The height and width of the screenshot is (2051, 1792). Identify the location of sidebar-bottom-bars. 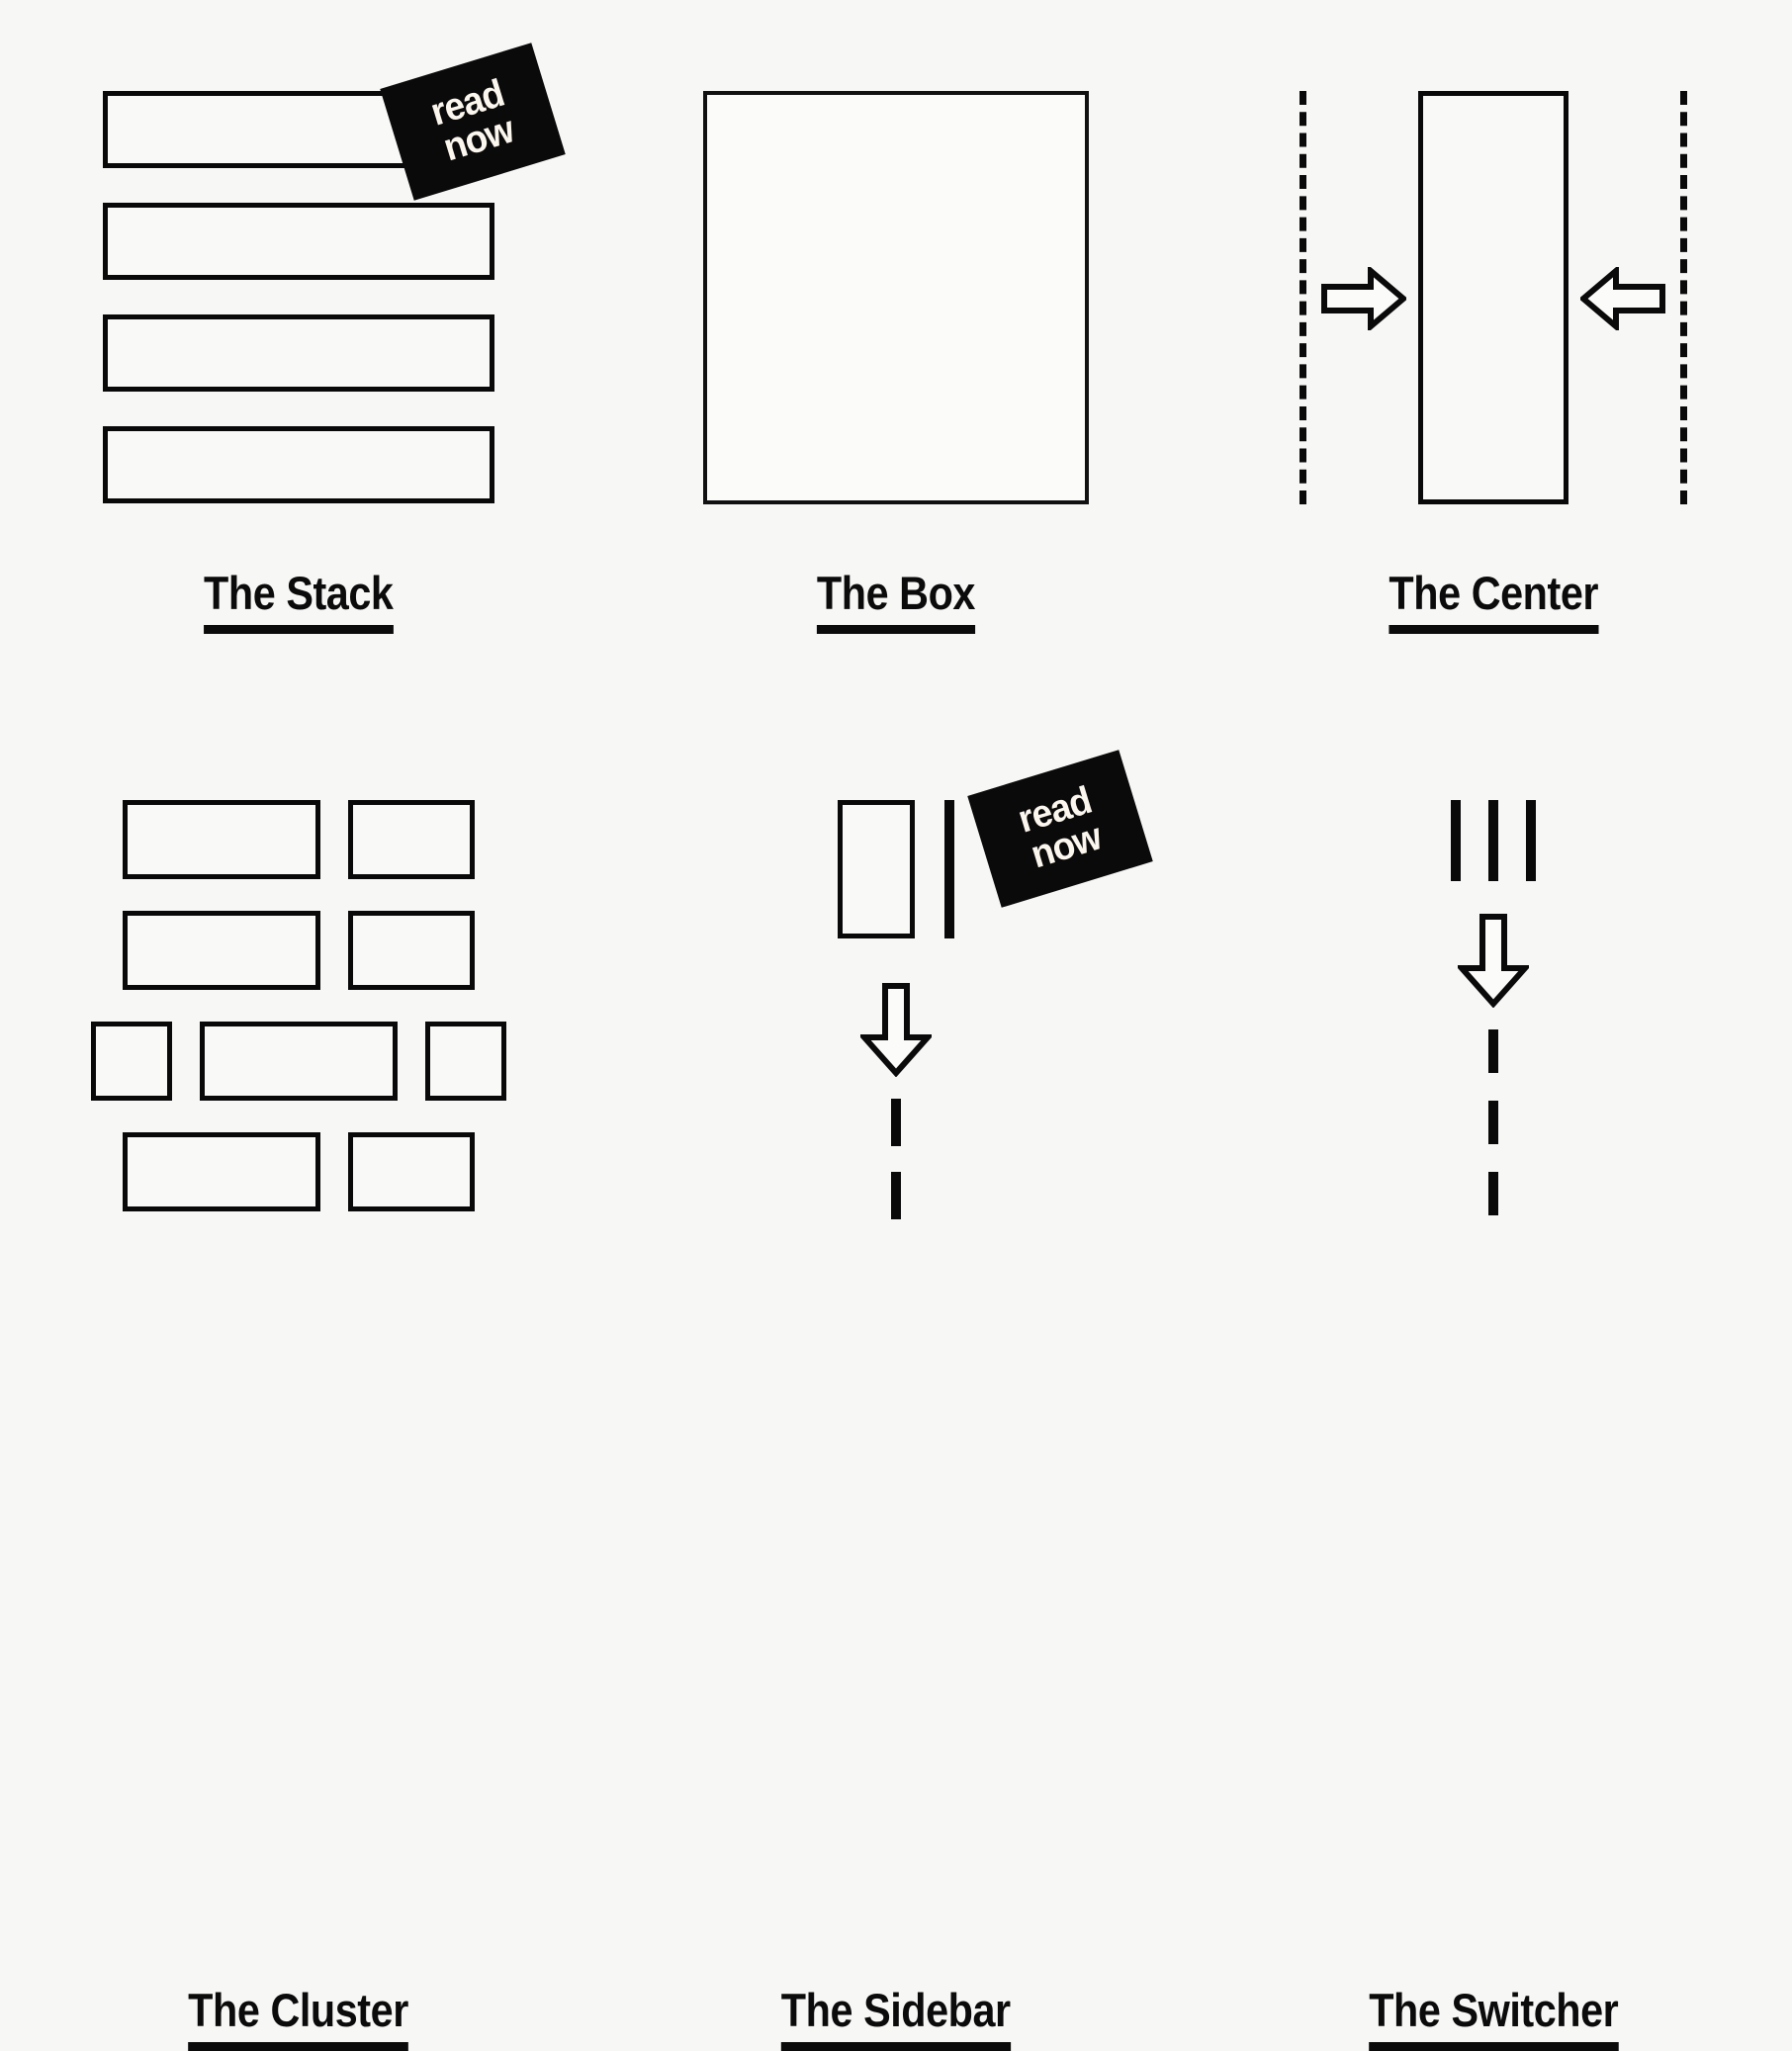
(896, 1159).